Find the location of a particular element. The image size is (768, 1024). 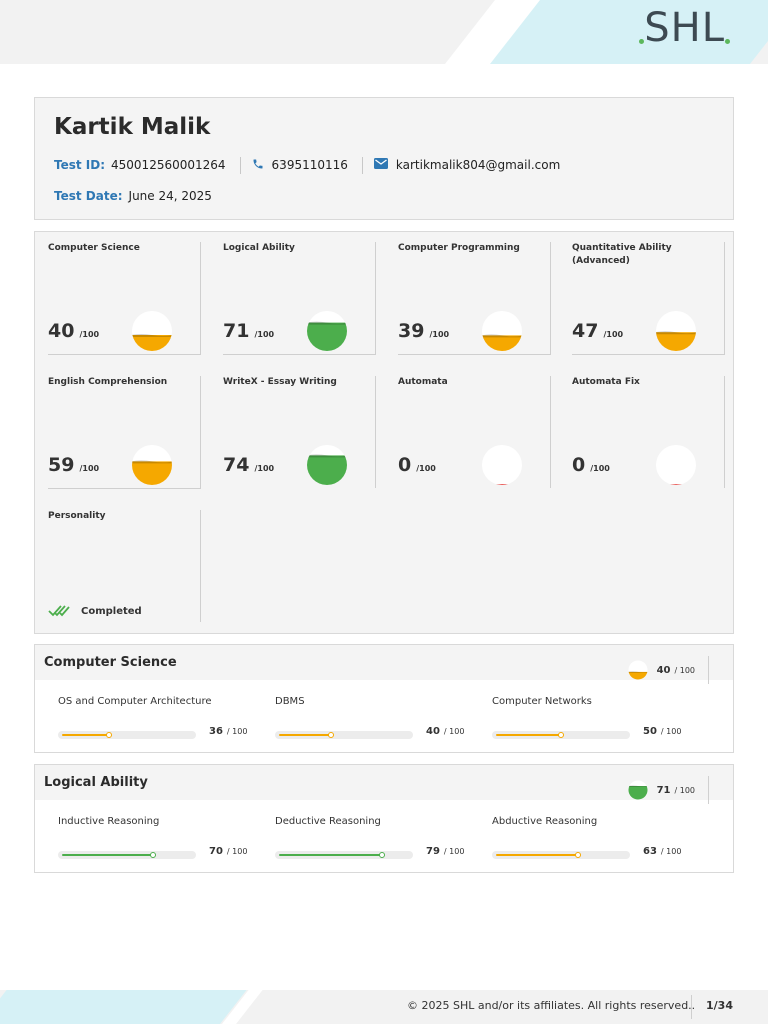

page-header: SHL is located at coordinates (384, 32).